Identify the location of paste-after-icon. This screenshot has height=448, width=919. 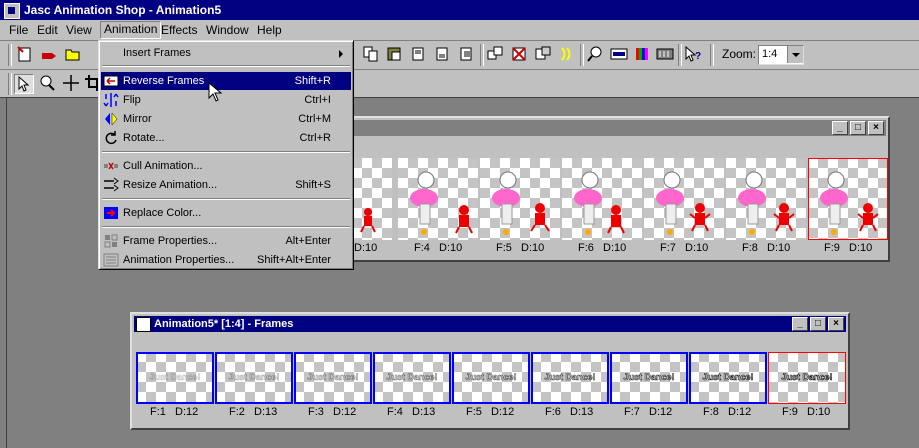
(443, 54).